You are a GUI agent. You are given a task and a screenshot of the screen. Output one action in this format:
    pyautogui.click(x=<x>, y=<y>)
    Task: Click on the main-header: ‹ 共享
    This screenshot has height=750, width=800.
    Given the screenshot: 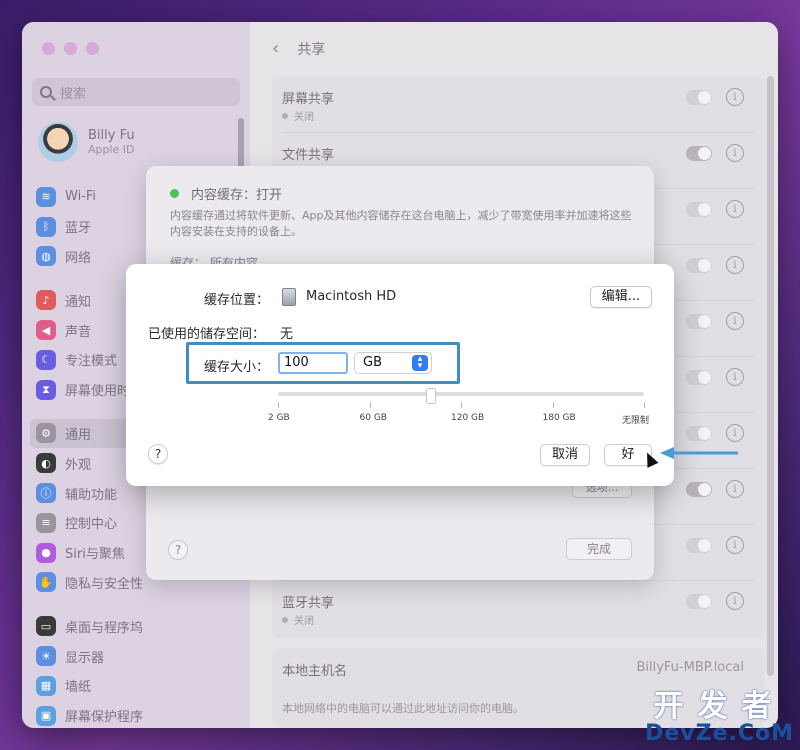 What is the action you would take?
    pyautogui.click(x=298, y=48)
    